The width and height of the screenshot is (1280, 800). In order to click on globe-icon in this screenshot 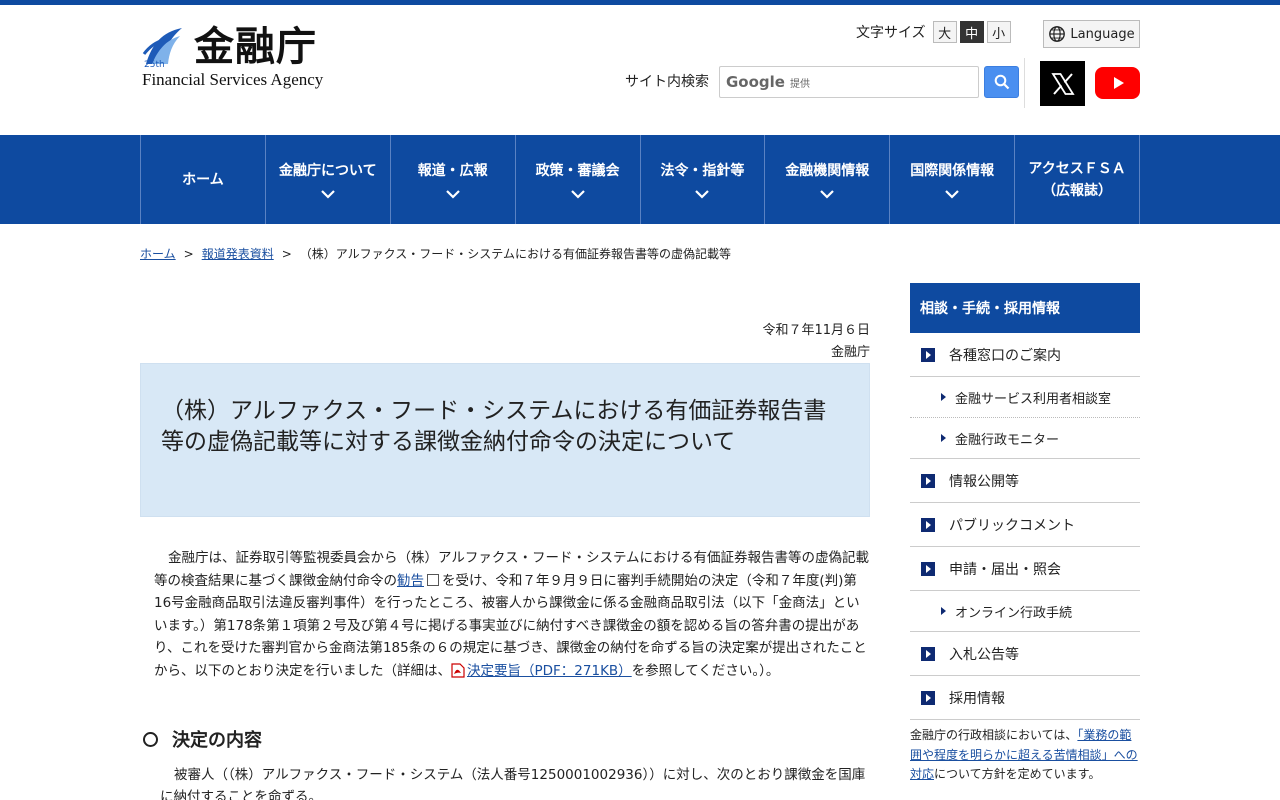, I will do `click(1057, 34)`.